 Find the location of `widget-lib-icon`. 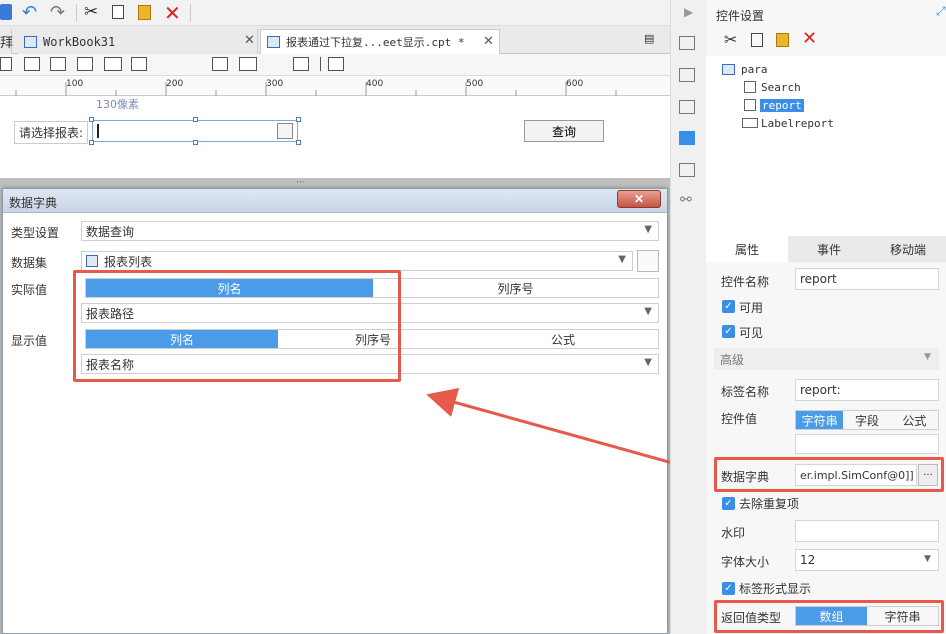

widget-lib-icon is located at coordinates (687, 75).